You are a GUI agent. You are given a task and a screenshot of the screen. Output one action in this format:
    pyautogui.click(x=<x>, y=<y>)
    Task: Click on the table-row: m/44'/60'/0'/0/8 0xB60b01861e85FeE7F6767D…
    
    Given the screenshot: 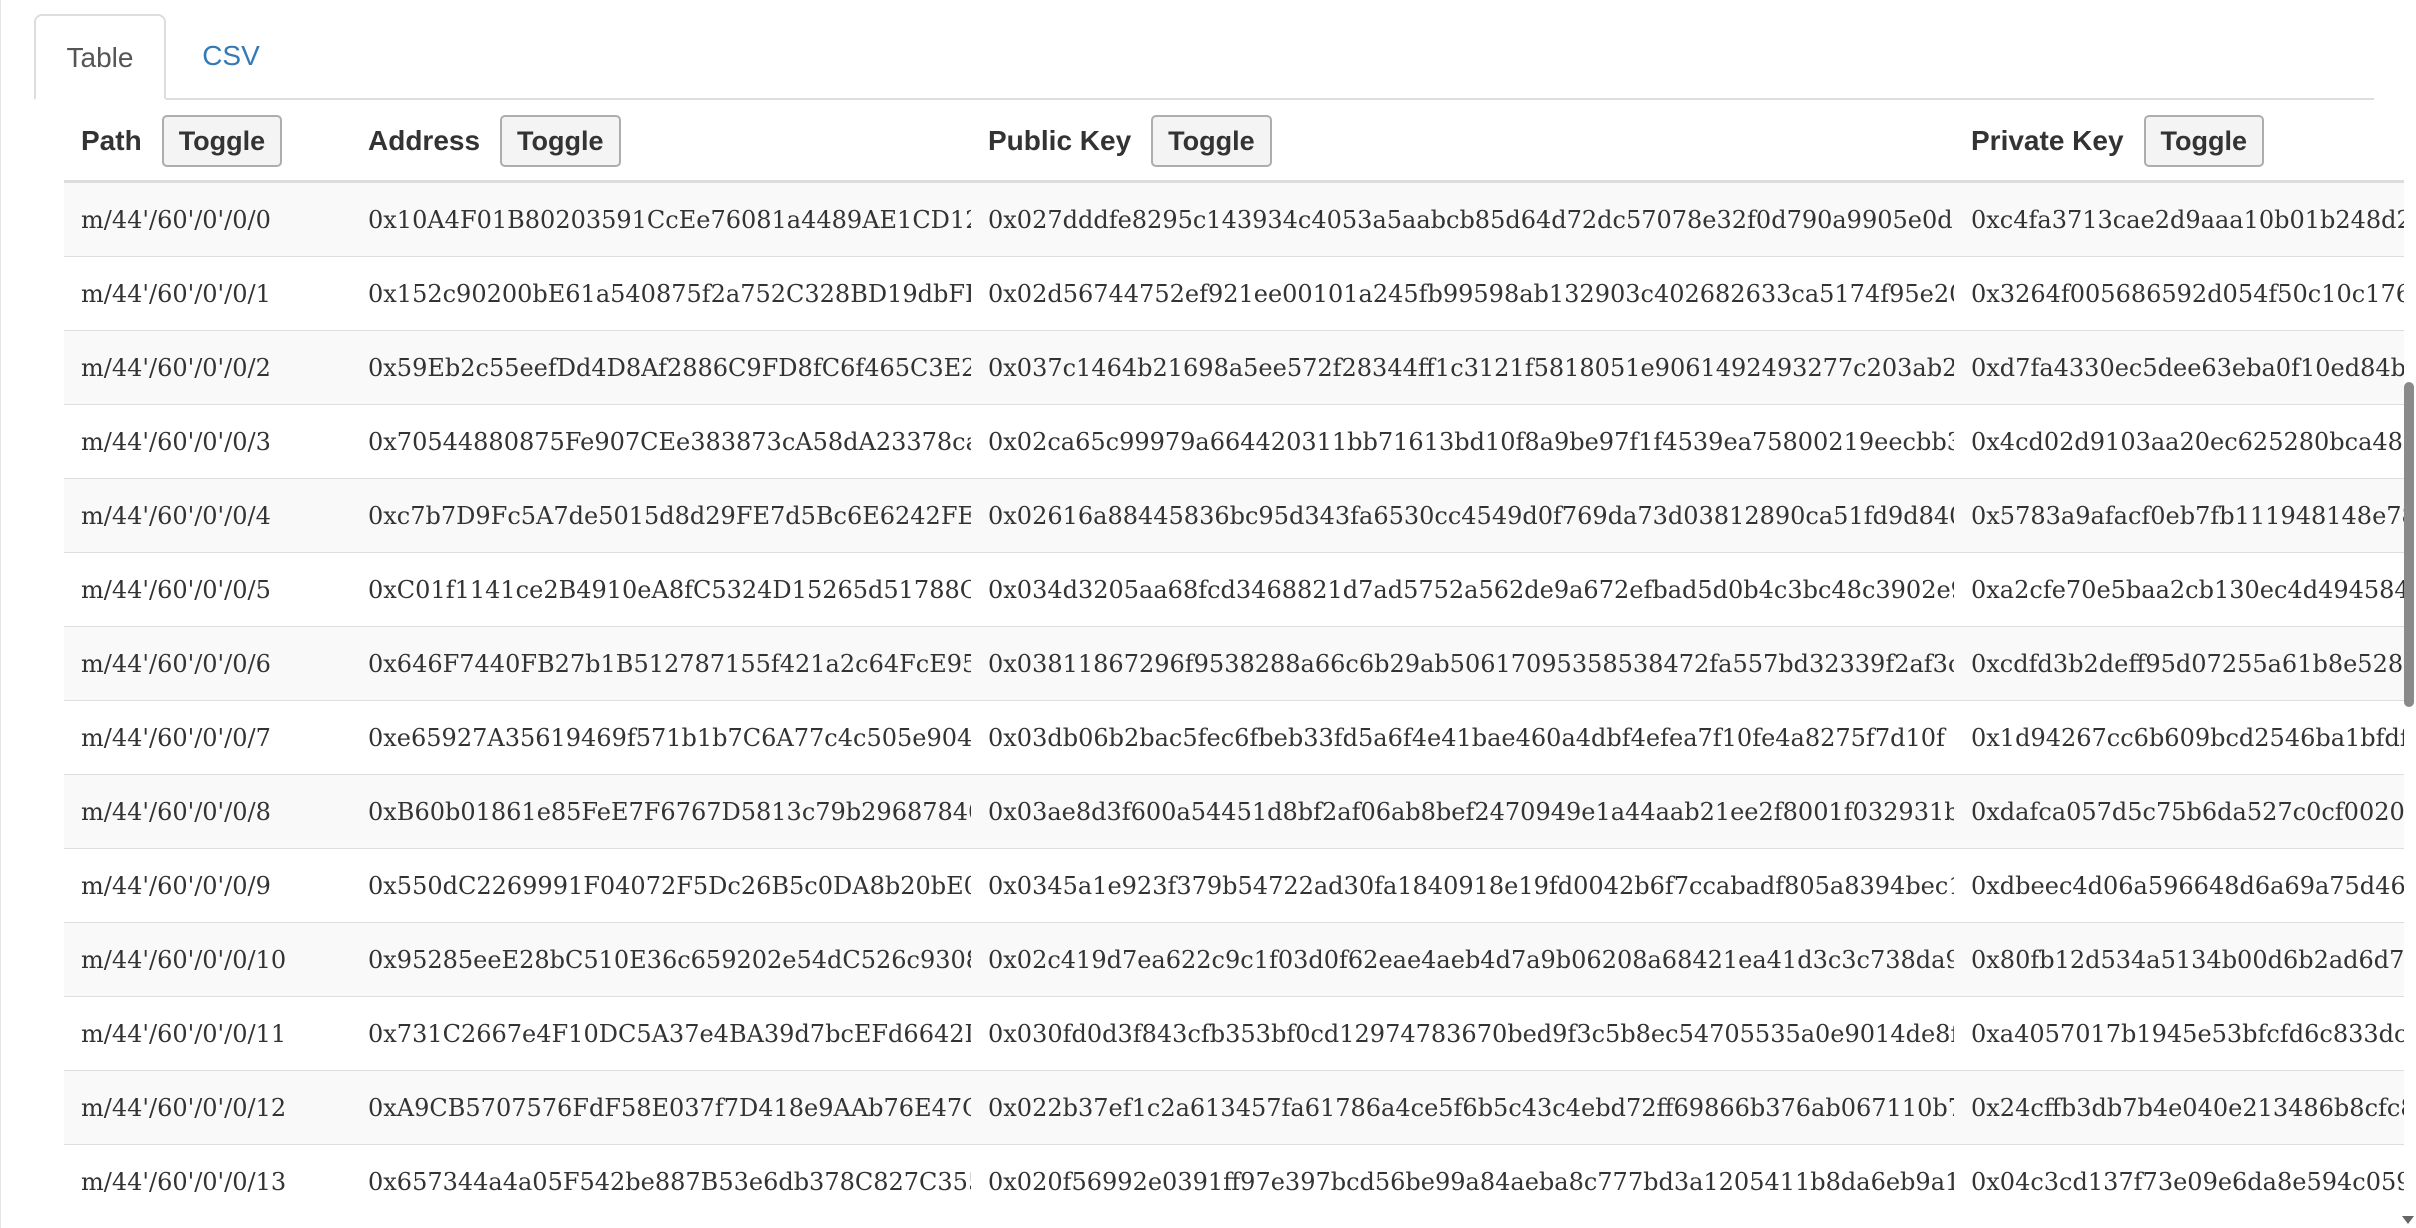 What is the action you would take?
    pyautogui.click(x=1234, y=811)
    